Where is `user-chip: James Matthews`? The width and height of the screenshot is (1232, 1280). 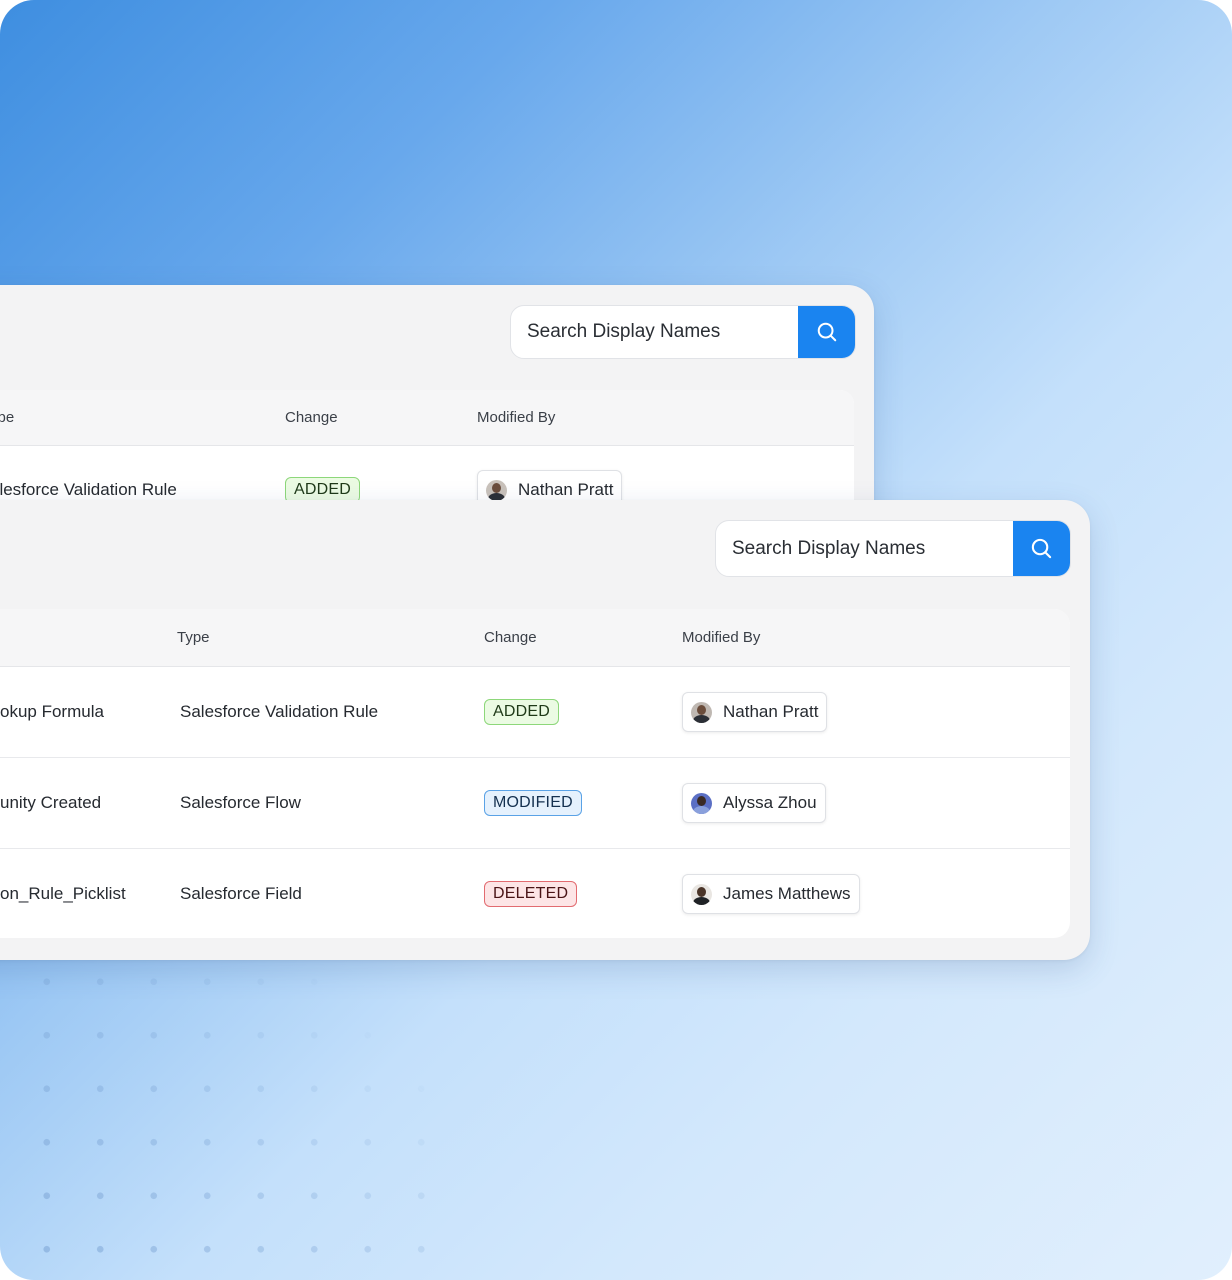
user-chip: James Matthews is located at coordinates (771, 894).